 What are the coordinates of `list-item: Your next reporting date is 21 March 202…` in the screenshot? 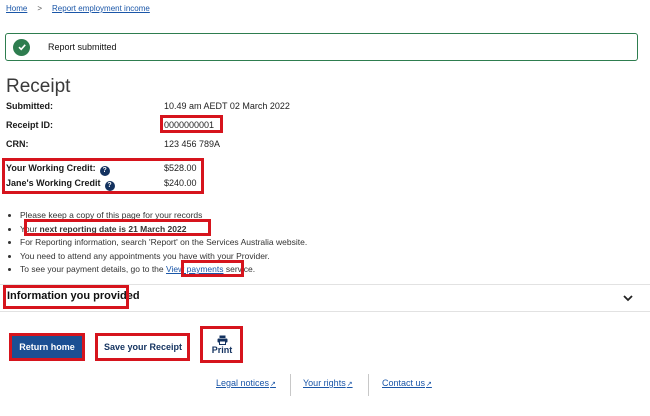 It's located at (163, 230).